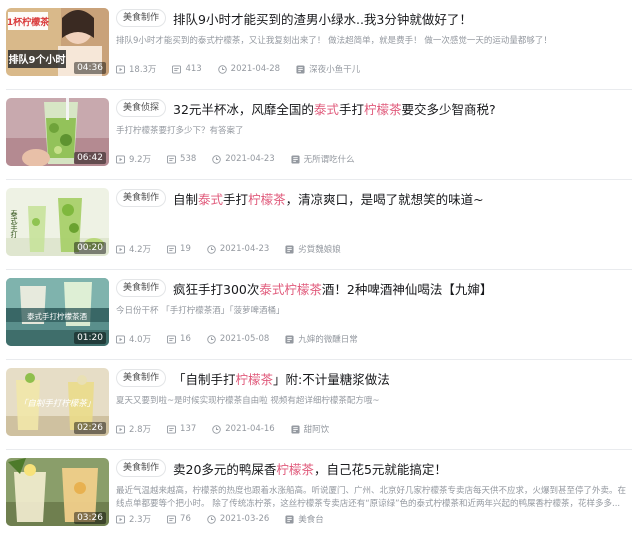 The width and height of the screenshot is (640, 535). What do you see at coordinates (310, 468) in the screenshot?
I see `video-title: 卖20多元的鸭屎香柠檬茶，自己花5元就能搞定！` at bounding box center [310, 468].